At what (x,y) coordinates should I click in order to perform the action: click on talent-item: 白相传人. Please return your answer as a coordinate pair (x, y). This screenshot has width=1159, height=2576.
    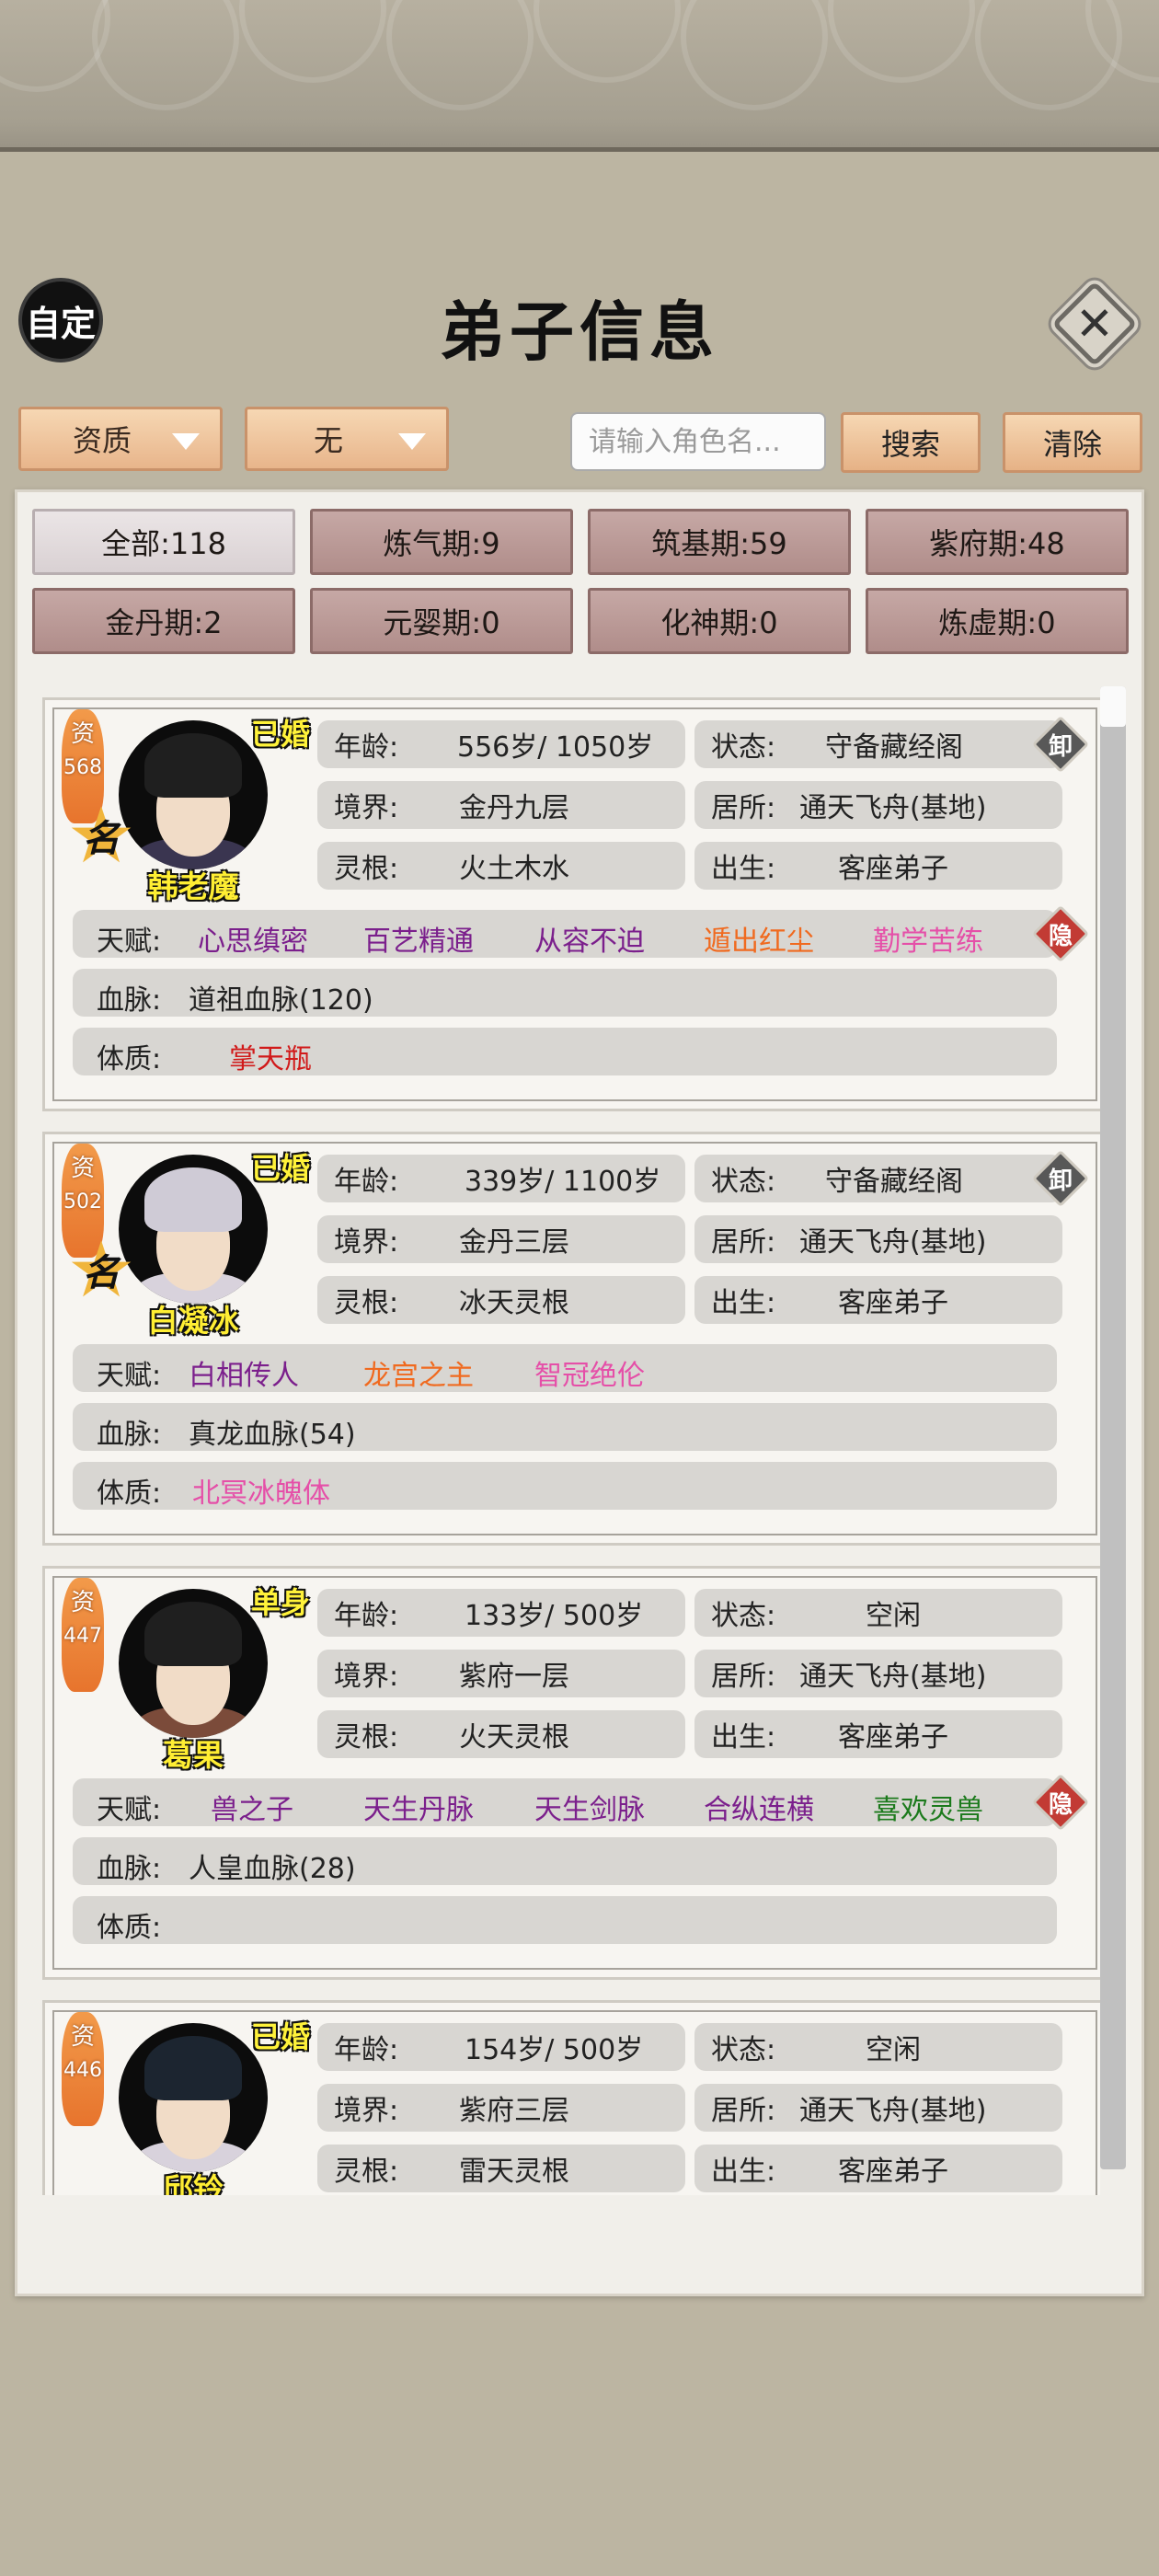
    Looking at the image, I should click on (244, 1376).